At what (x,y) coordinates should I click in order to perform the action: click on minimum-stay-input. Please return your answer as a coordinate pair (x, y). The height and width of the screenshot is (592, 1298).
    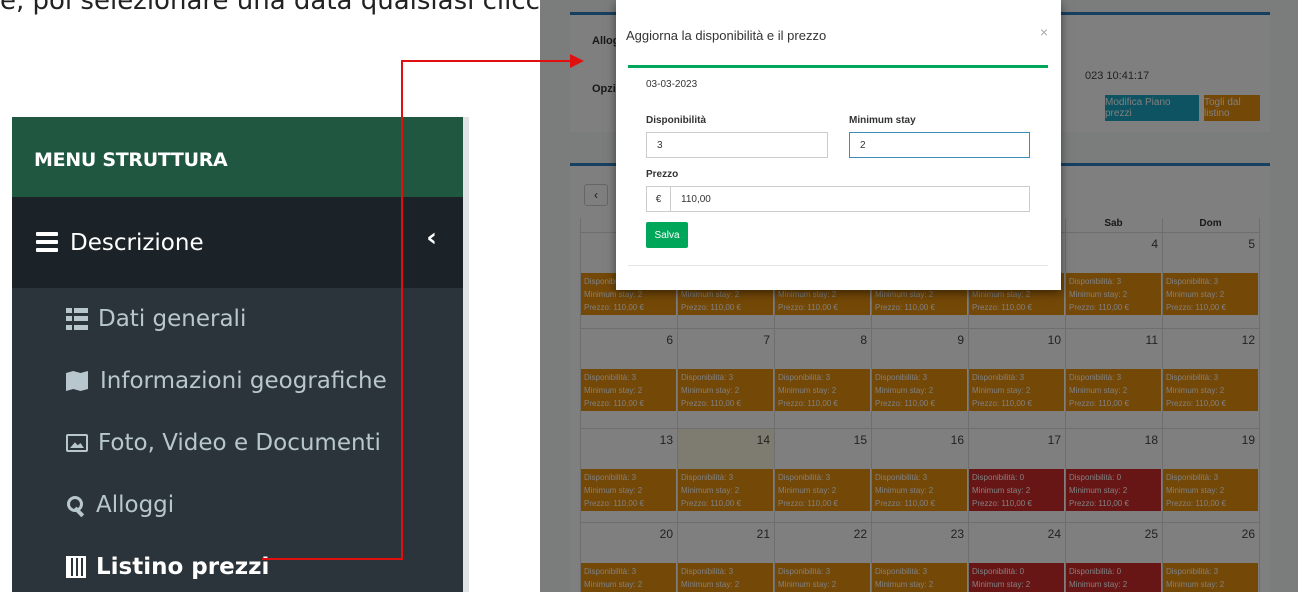
    Looking at the image, I should click on (939, 145).